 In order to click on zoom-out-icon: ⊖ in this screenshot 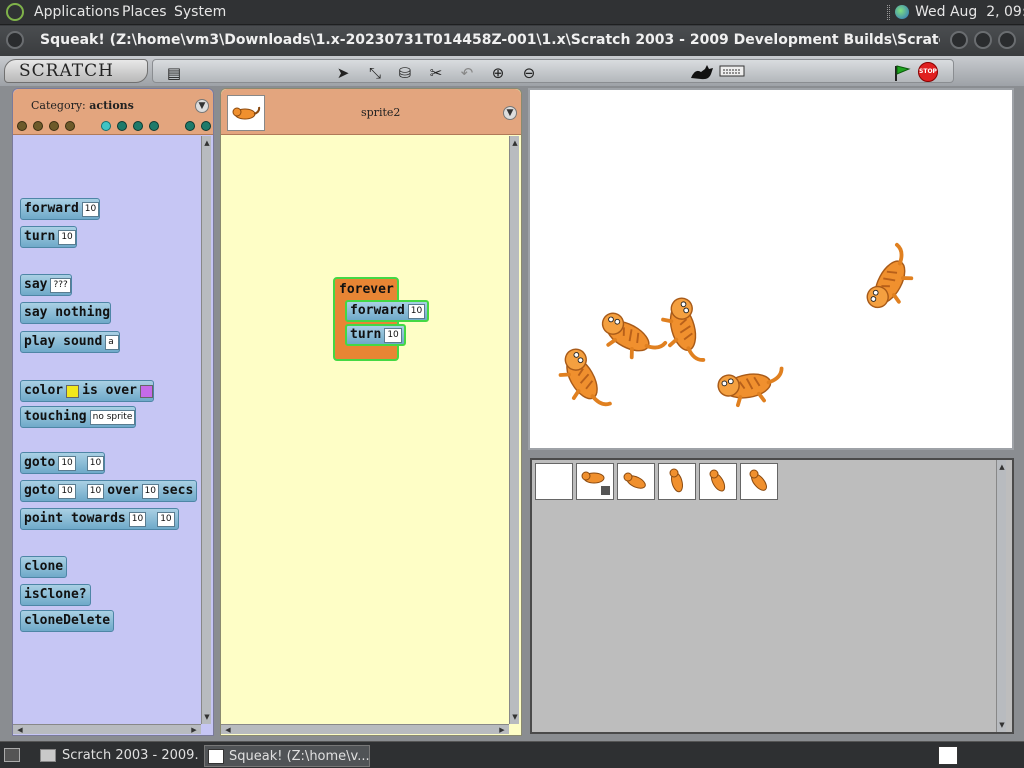, I will do `click(529, 73)`.